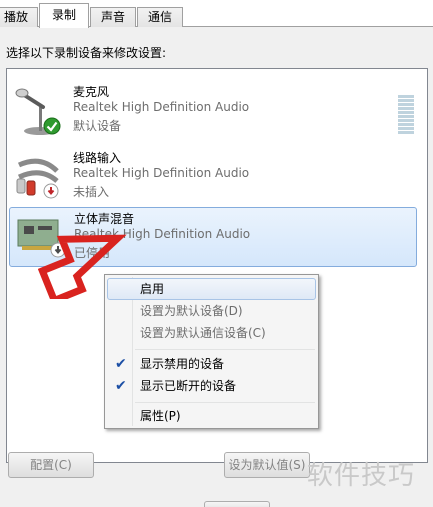 Image resolution: width=433 pixels, height=507 pixels. Describe the element at coordinates (97, 158) in the screenshot. I see `device-name: 线路输入` at that location.